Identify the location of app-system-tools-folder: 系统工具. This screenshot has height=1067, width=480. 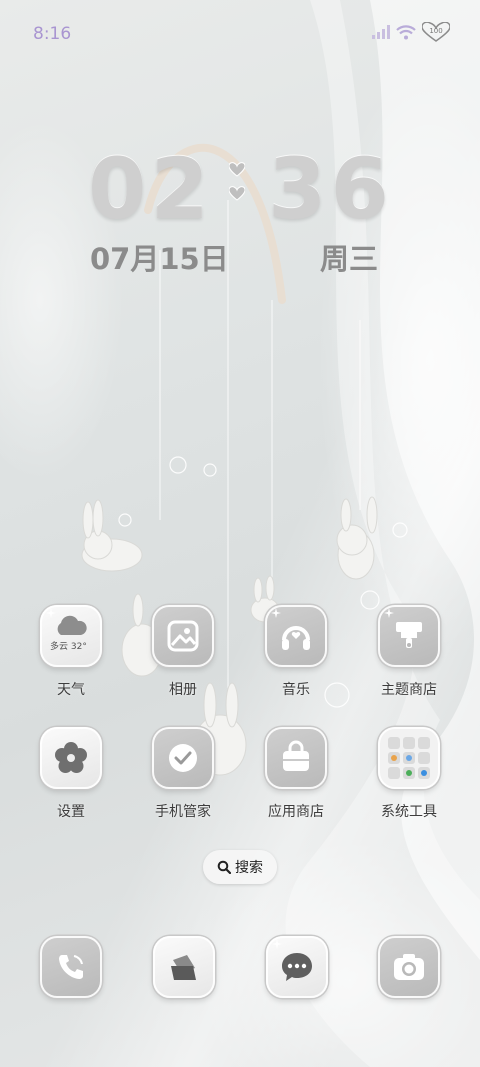
(409, 774).